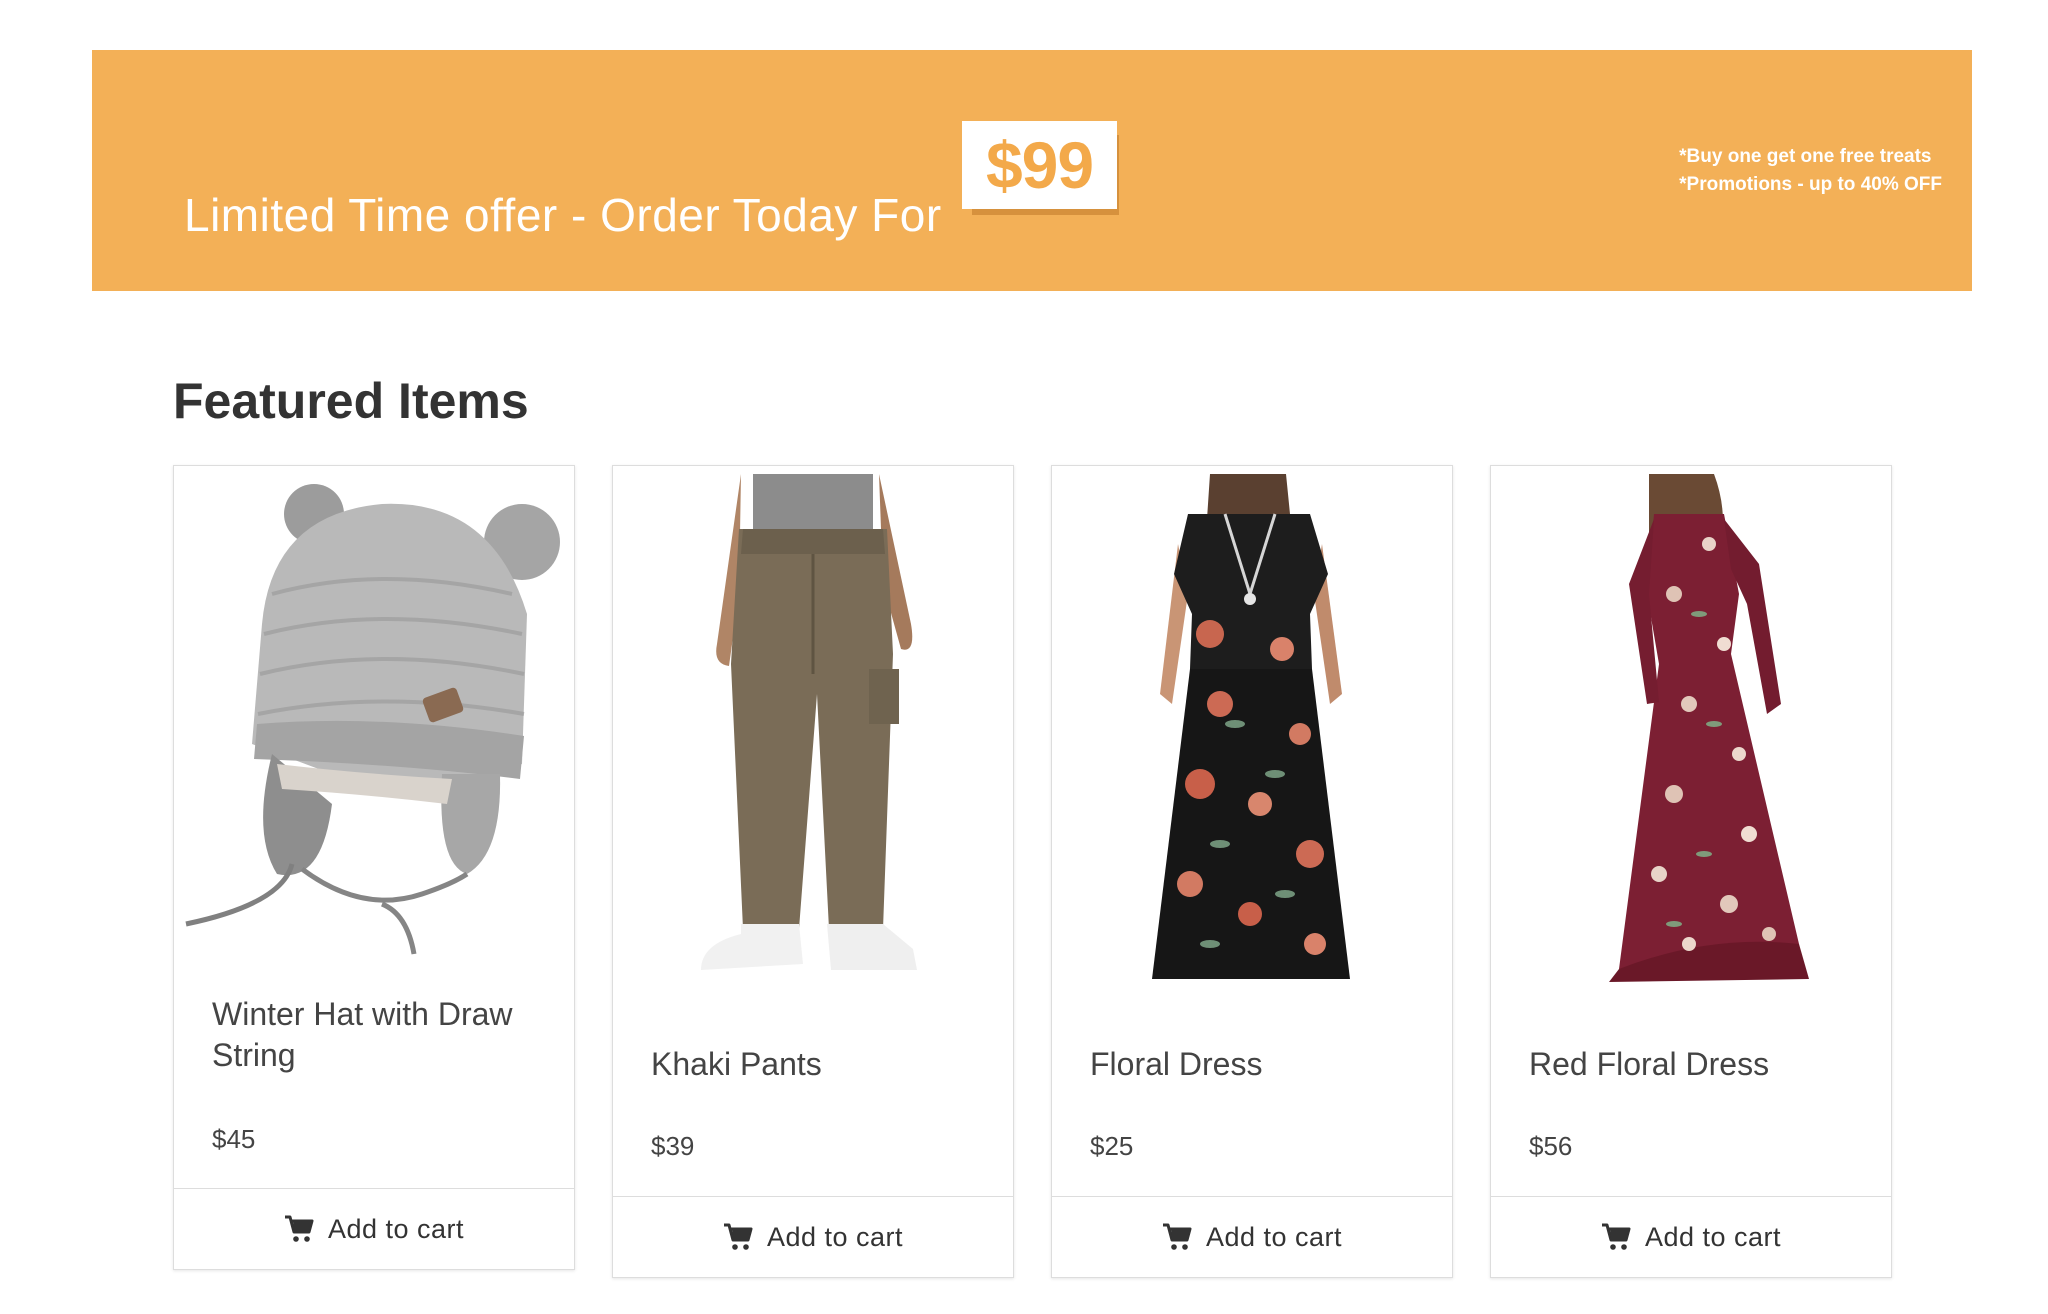  I want to click on product-name: Winter Hat with Draw String, so click(381, 1035).